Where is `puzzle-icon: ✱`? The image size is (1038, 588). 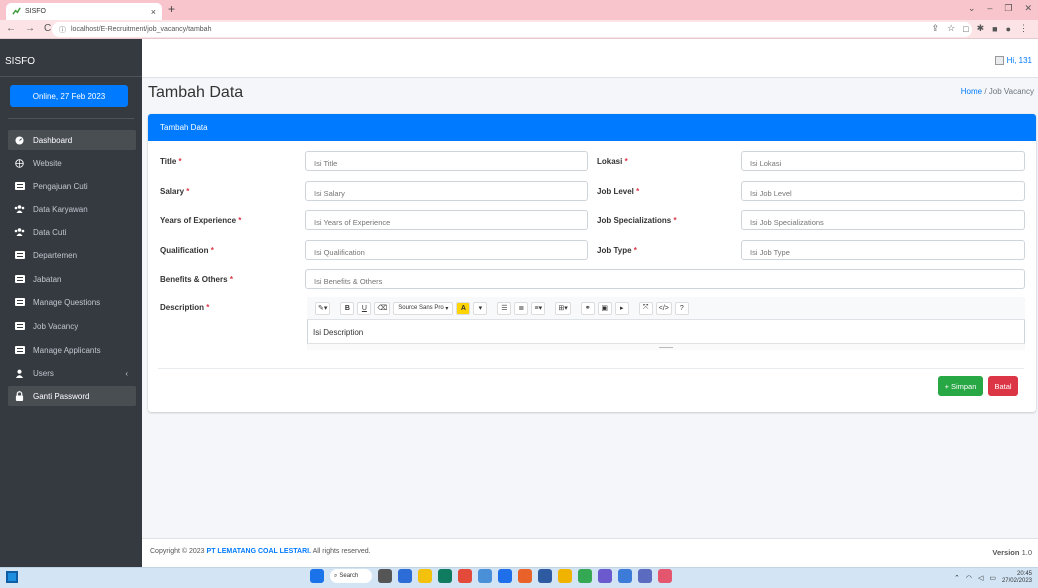 puzzle-icon: ✱ is located at coordinates (981, 28).